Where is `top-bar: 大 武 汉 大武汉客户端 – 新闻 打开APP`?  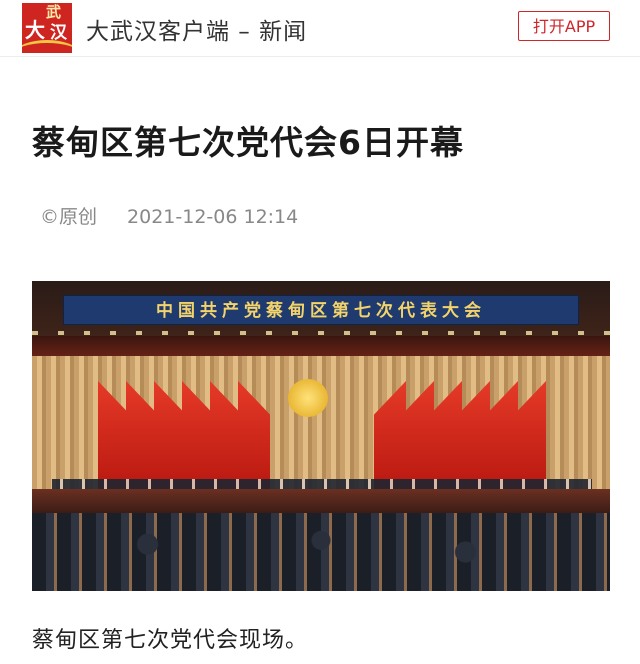 top-bar: 大 武 汉 大武汉客户端 – 新闻 打开APP is located at coordinates (320, 28).